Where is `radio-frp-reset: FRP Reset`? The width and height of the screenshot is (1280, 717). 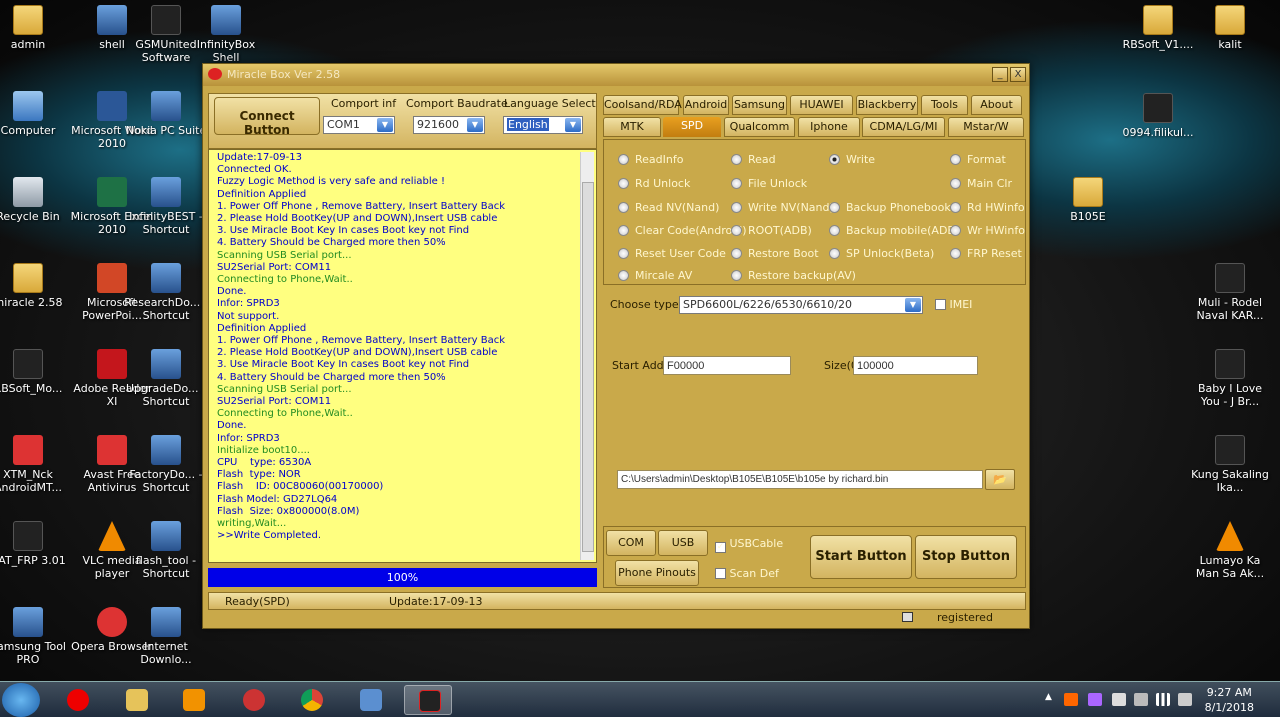
radio-frp-reset: FRP Reset is located at coordinates (986, 253).